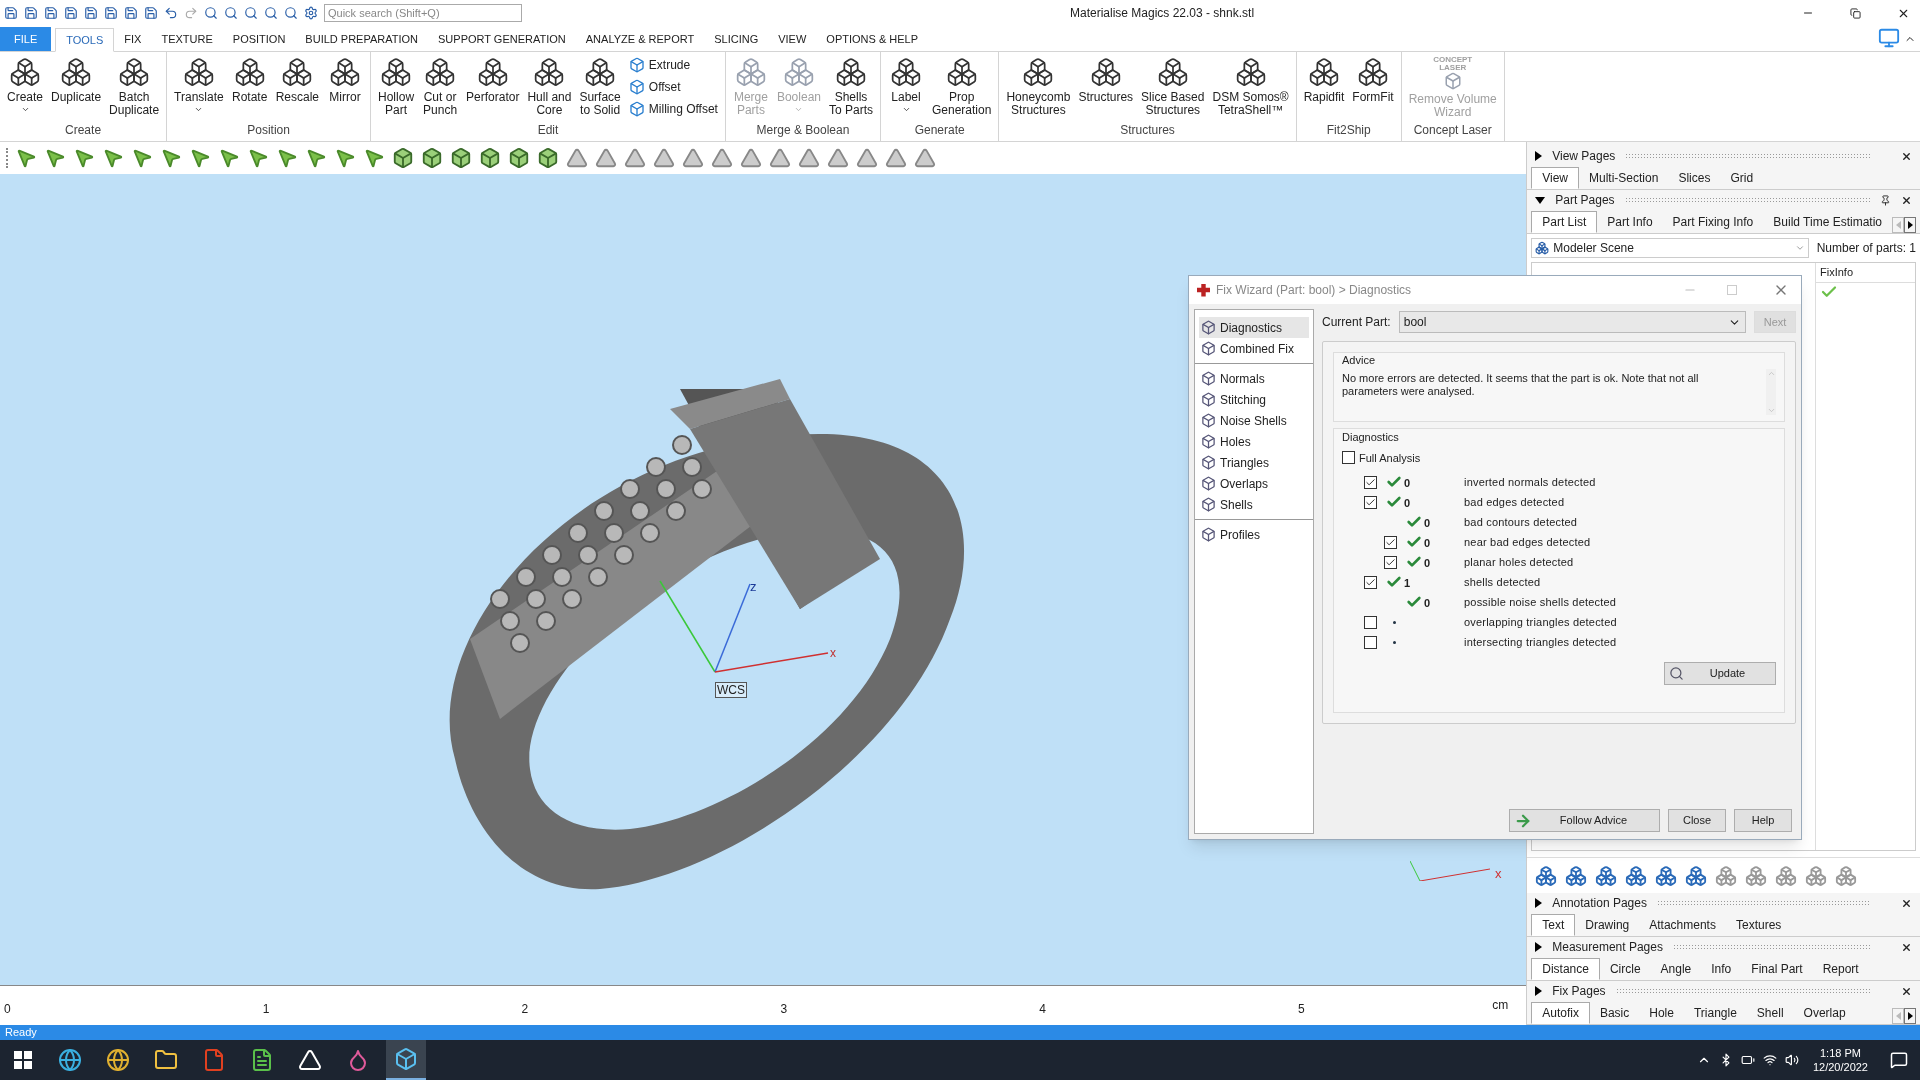 This screenshot has width=1920, height=1080. I want to click on nav-item: Stitching, so click(1254, 399).